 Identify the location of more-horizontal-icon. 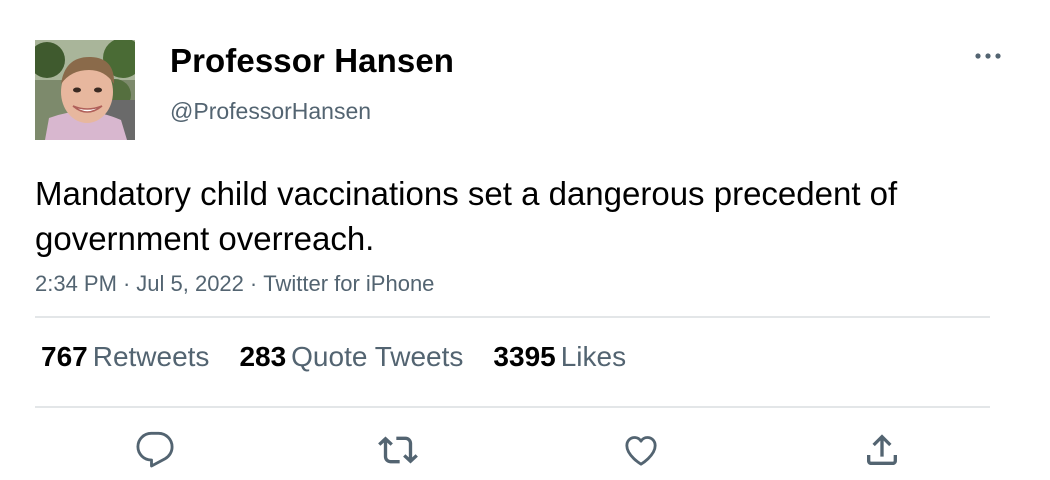
(988, 56).